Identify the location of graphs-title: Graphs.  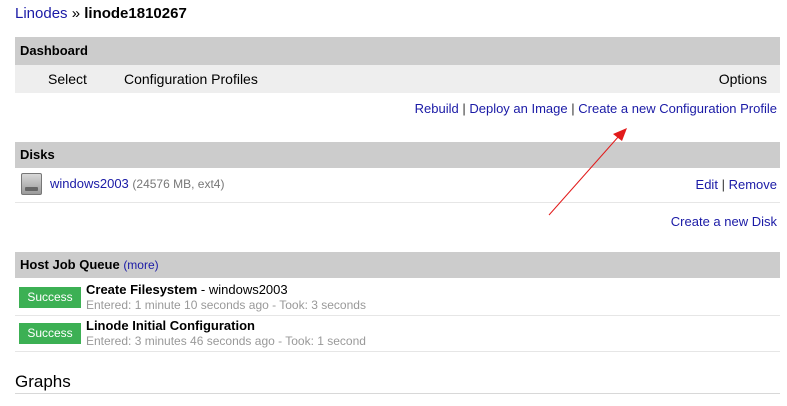
(43, 381).